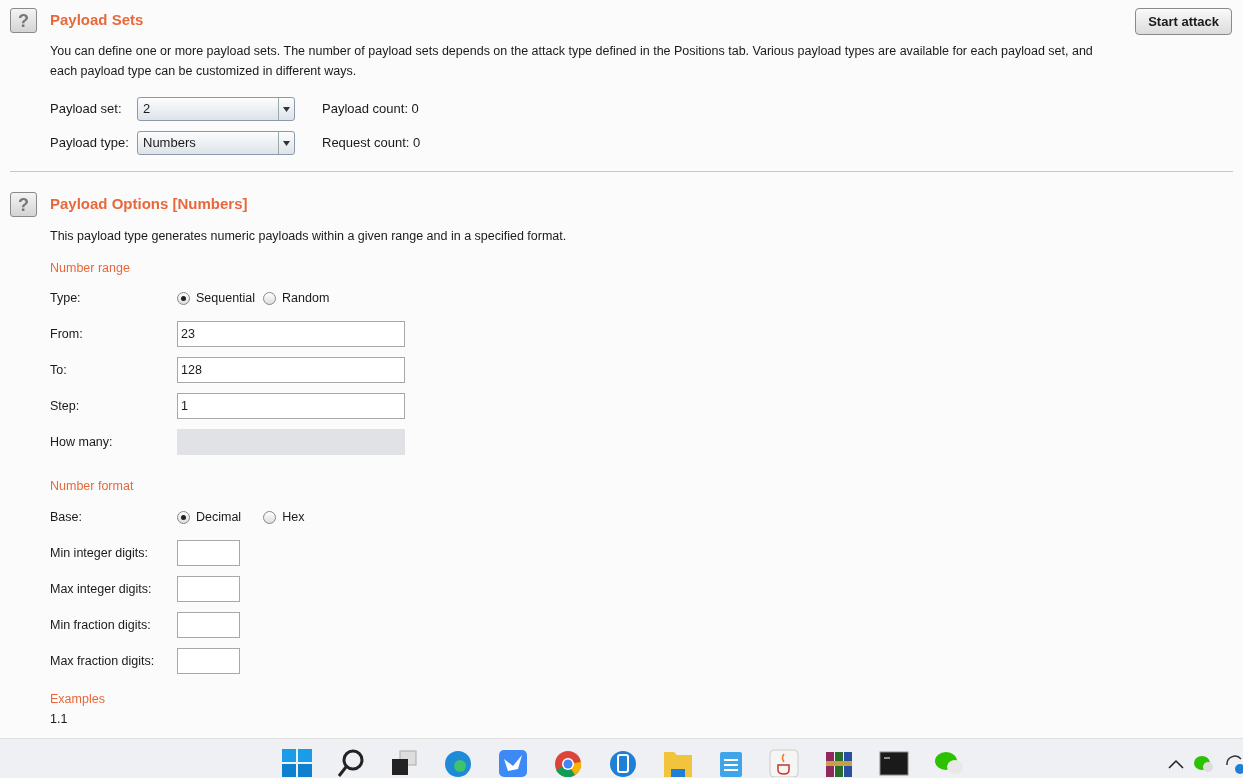 Image resolution: width=1243 pixels, height=778 pixels. What do you see at coordinates (293, 517) in the screenshot?
I see `radio-label: Hex` at bounding box center [293, 517].